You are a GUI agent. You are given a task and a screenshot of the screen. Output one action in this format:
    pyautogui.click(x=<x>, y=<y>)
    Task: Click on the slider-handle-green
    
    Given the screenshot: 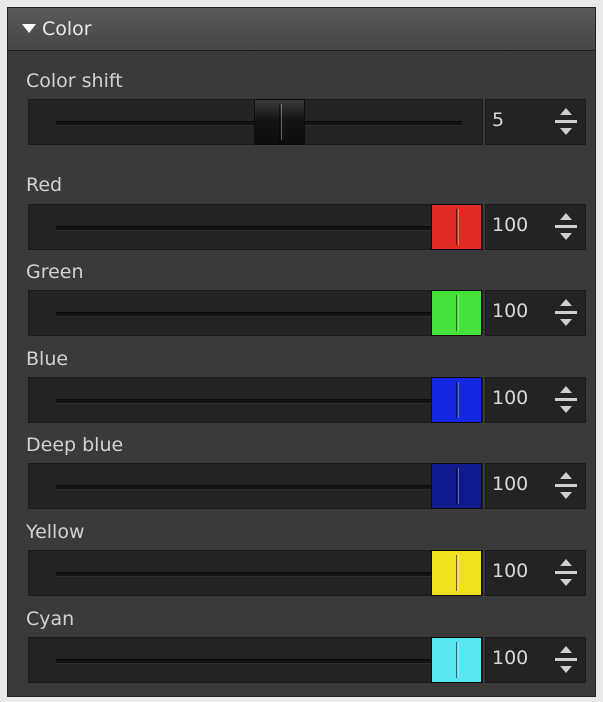 What is the action you would take?
    pyautogui.click(x=456, y=313)
    